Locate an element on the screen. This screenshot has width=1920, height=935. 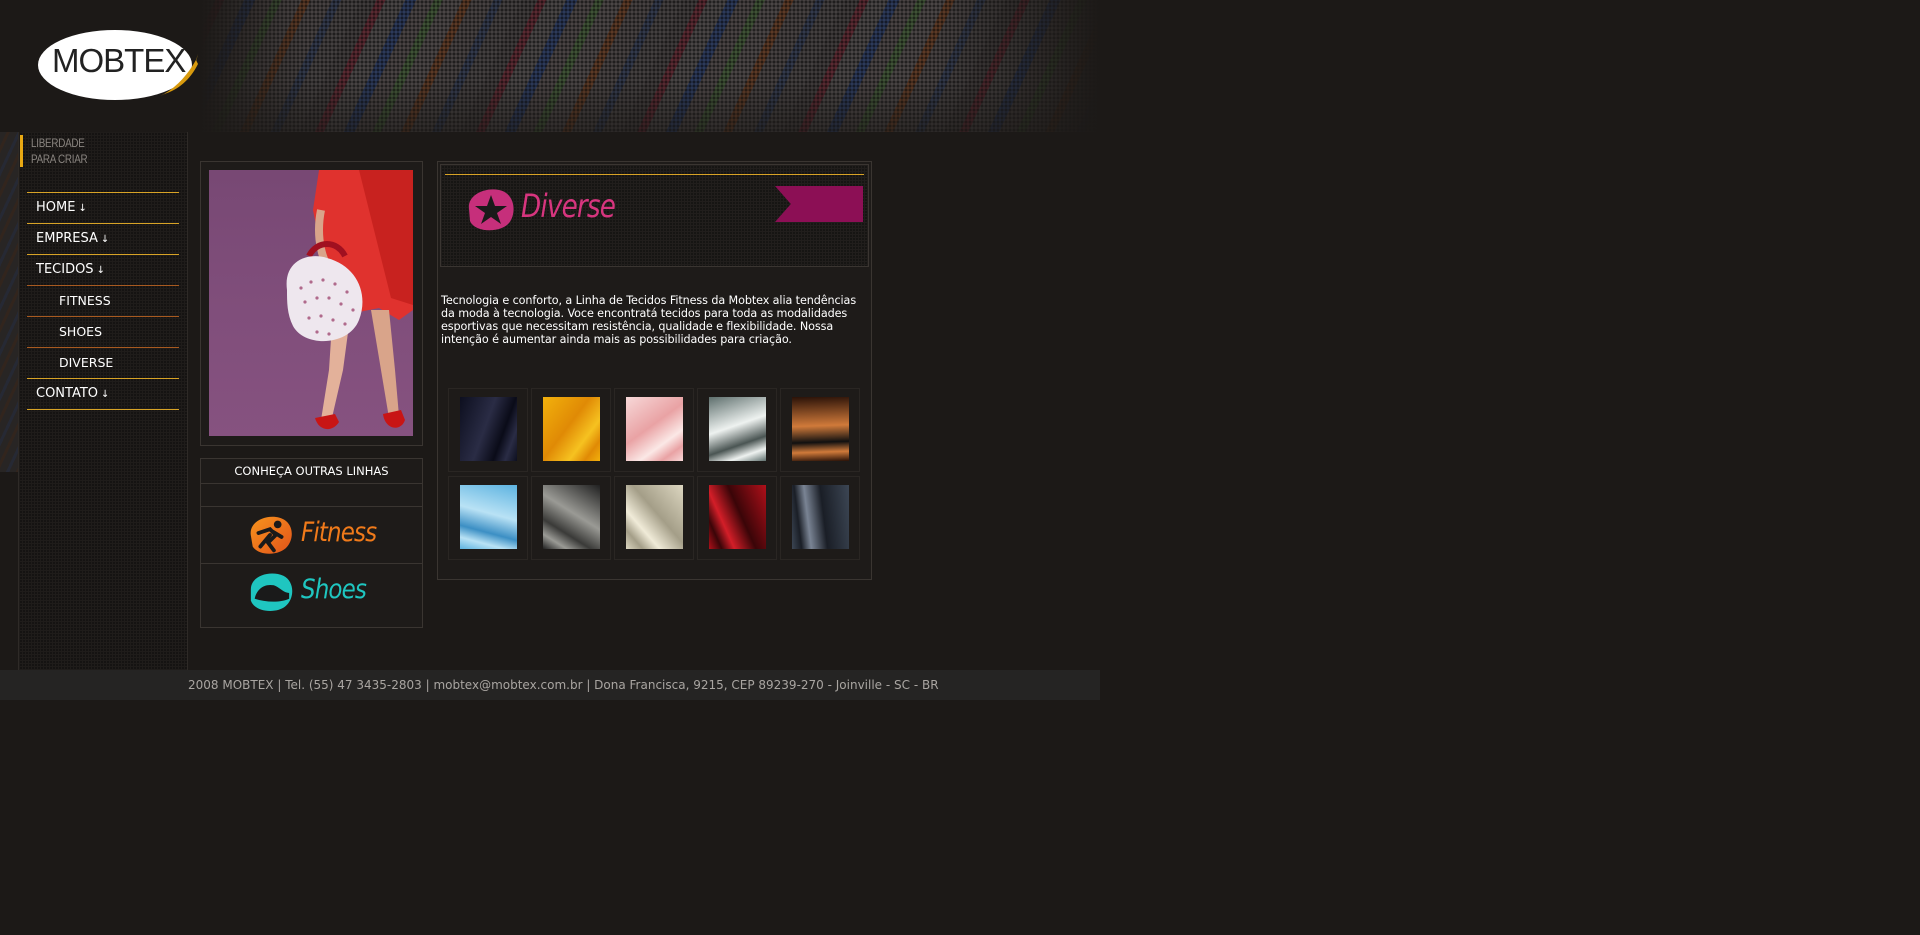
fabric-swatch-snake-fabric is located at coordinates (571, 517).